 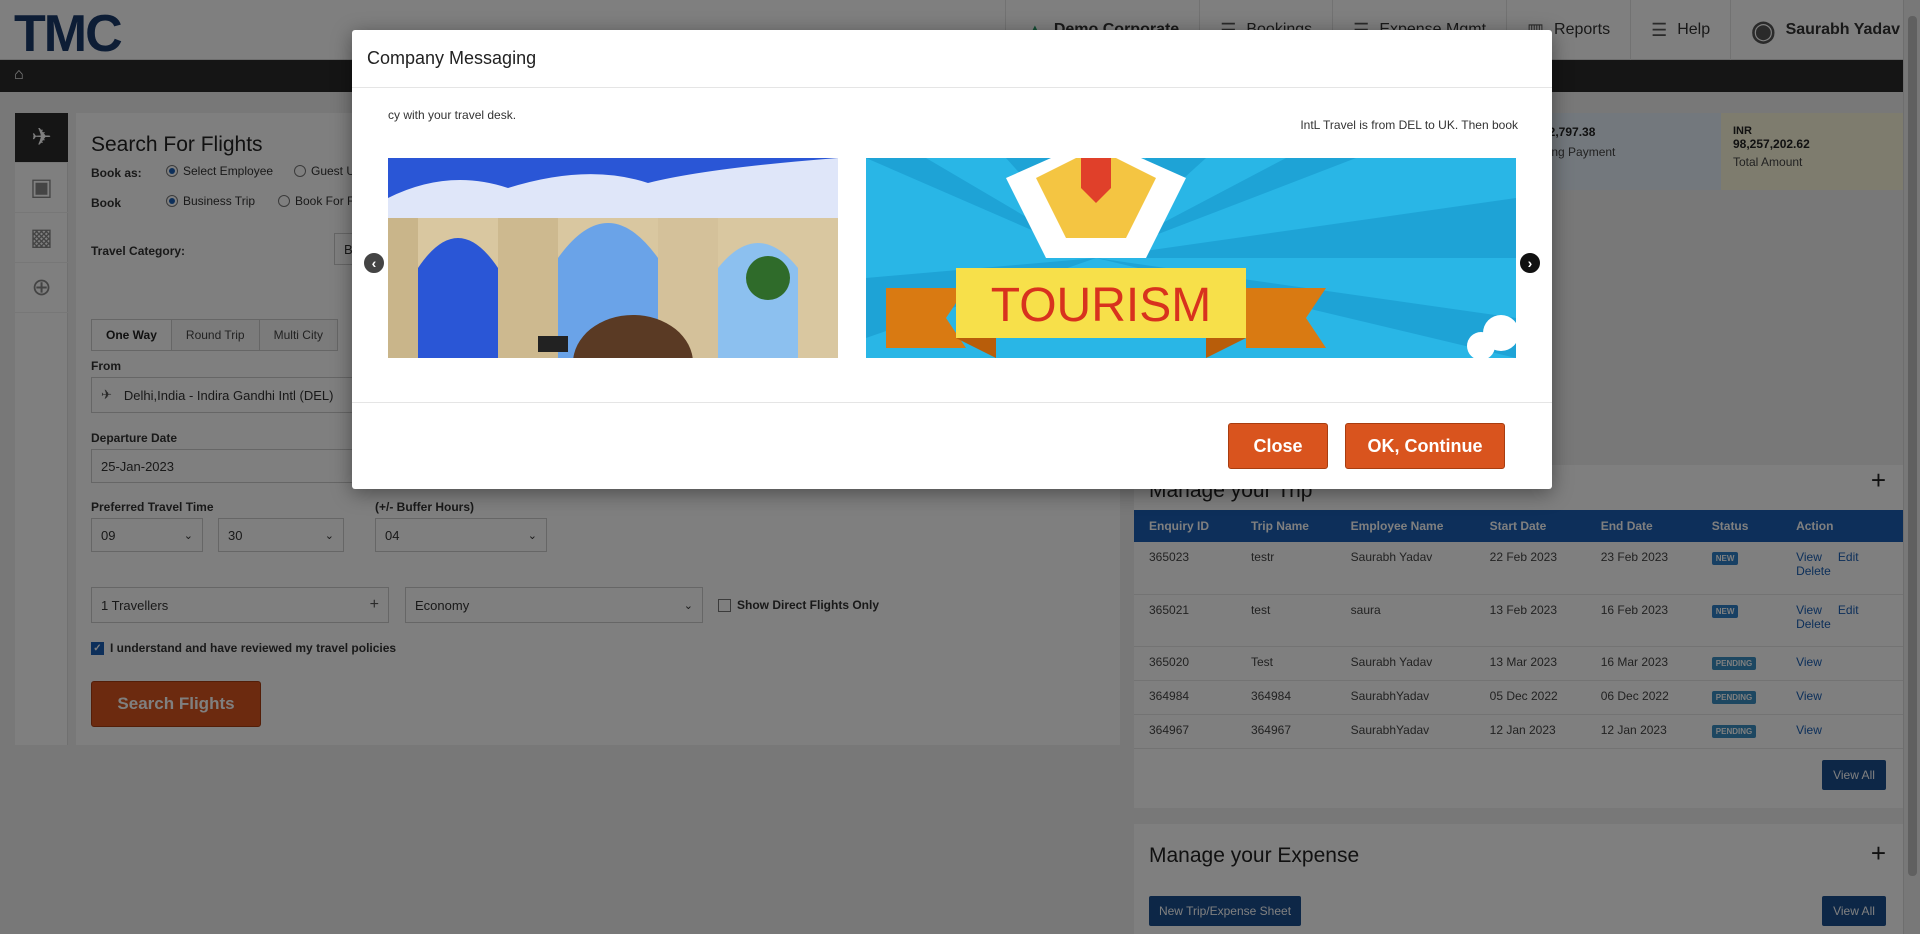 What do you see at coordinates (1425, 446) in the screenshot?
I see `ok-continue-button: OK, Continue` at bounding box center [1425, 446].